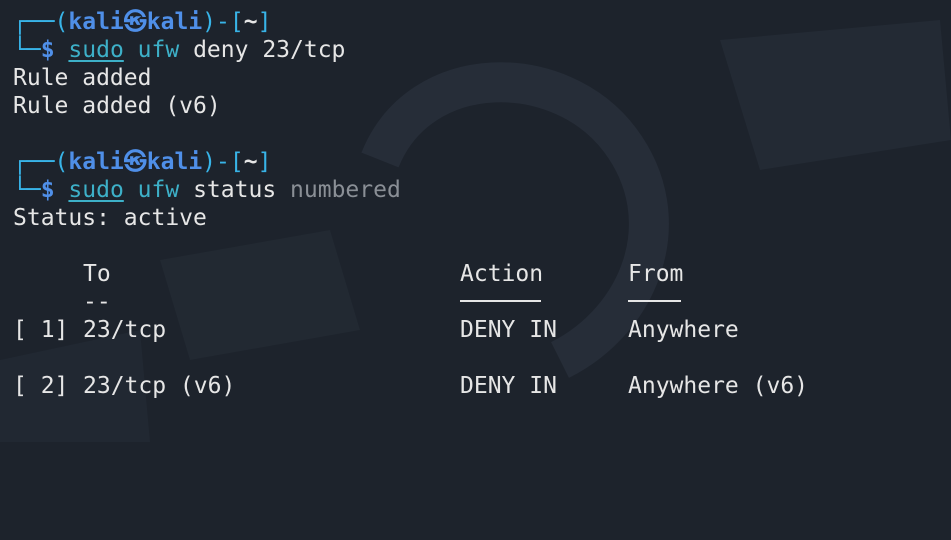  Describe the element at coordinates (97, 274) in the screenshot. I see `header-to: To` at that location.